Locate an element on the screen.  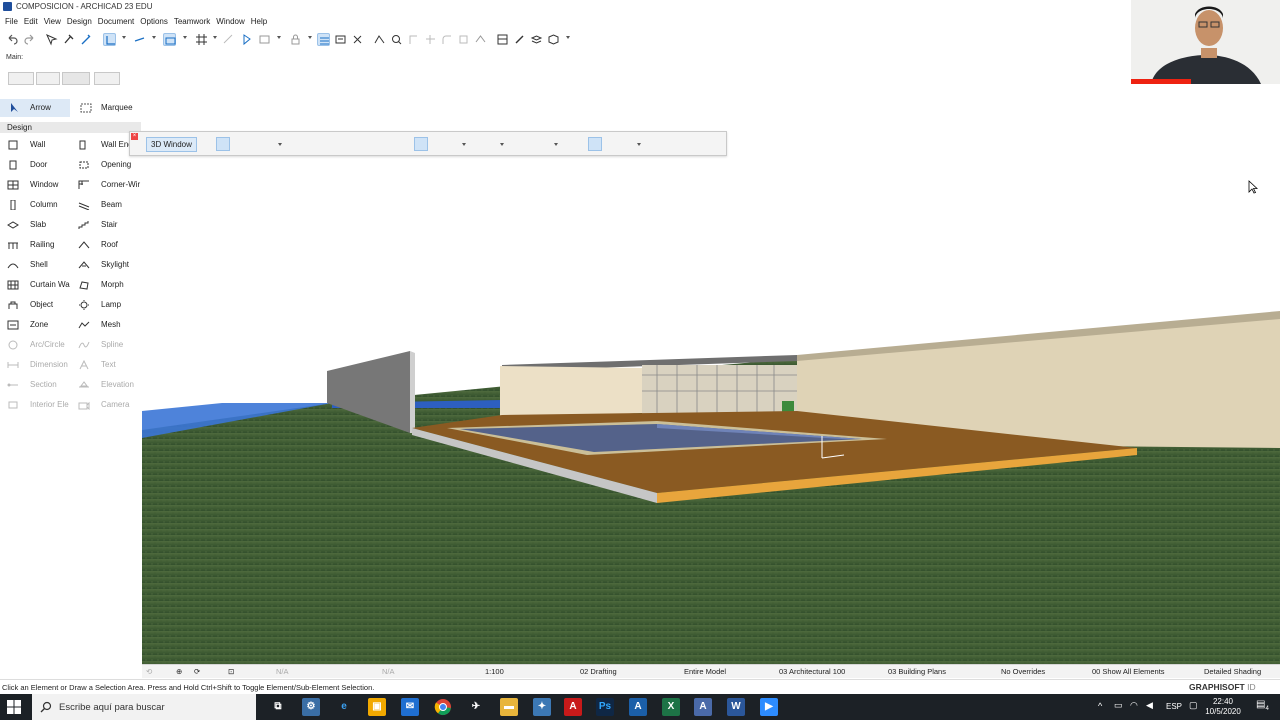
volume-icon: ◀ is located at coordinates (1149, 705).